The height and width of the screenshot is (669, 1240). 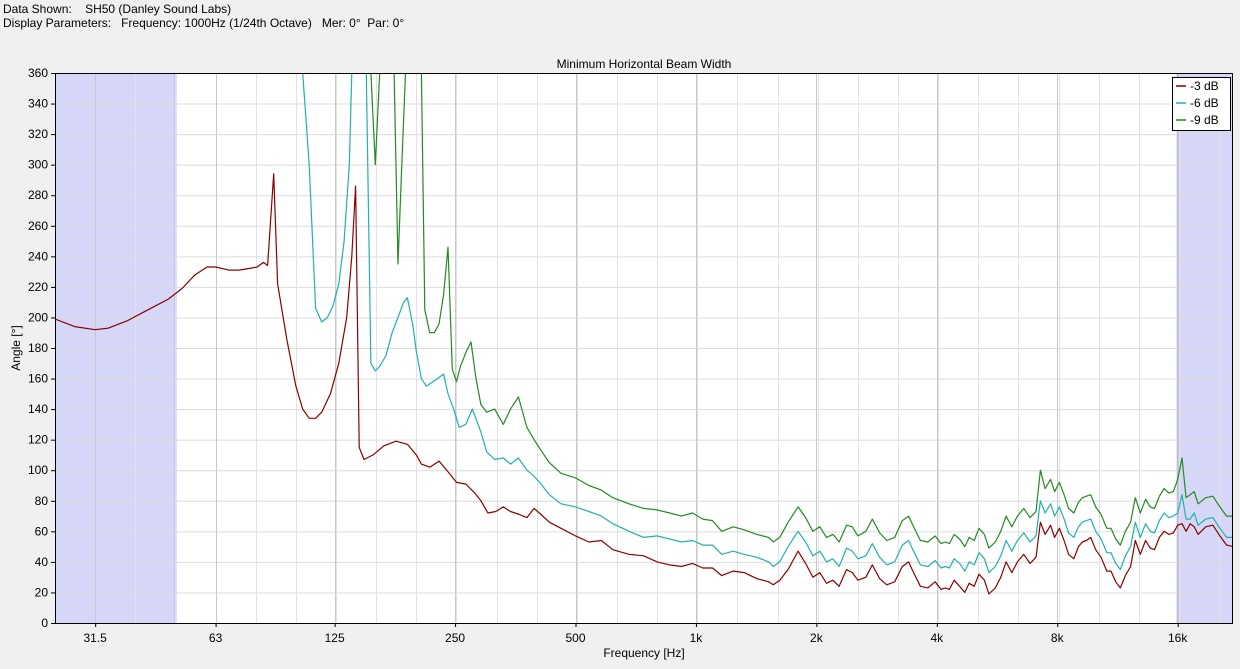 I want to click on y-tick-label: 260, so click(x=38, y=226).